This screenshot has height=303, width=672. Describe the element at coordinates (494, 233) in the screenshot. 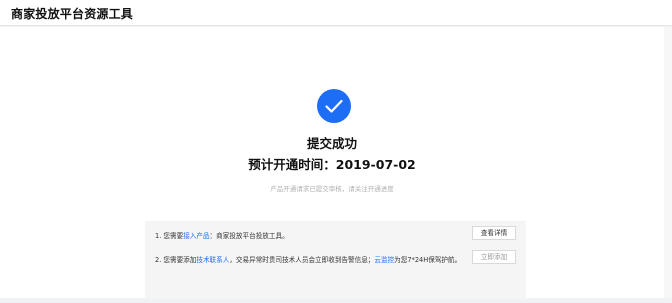

I see `view-details-button: 查看详情` at that location.